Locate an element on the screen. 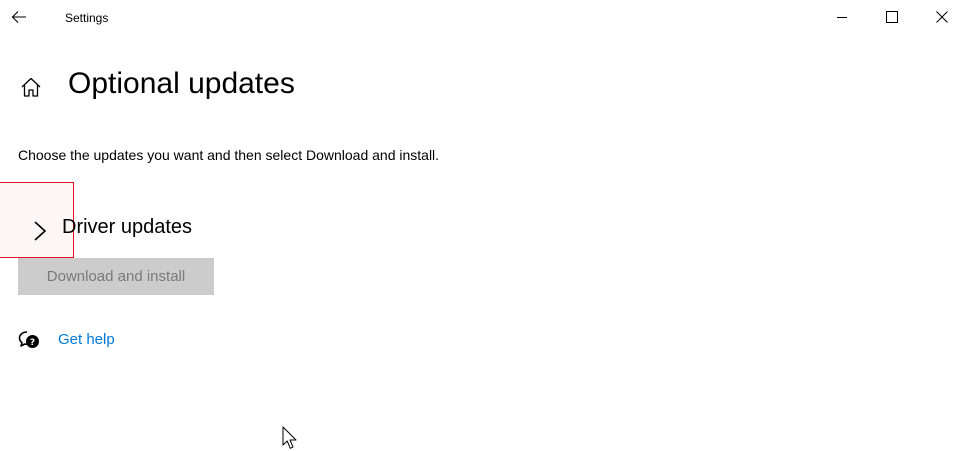 This screenshot has height=451, width=967. title-bar: Settings is located at coordinates (483, 17).